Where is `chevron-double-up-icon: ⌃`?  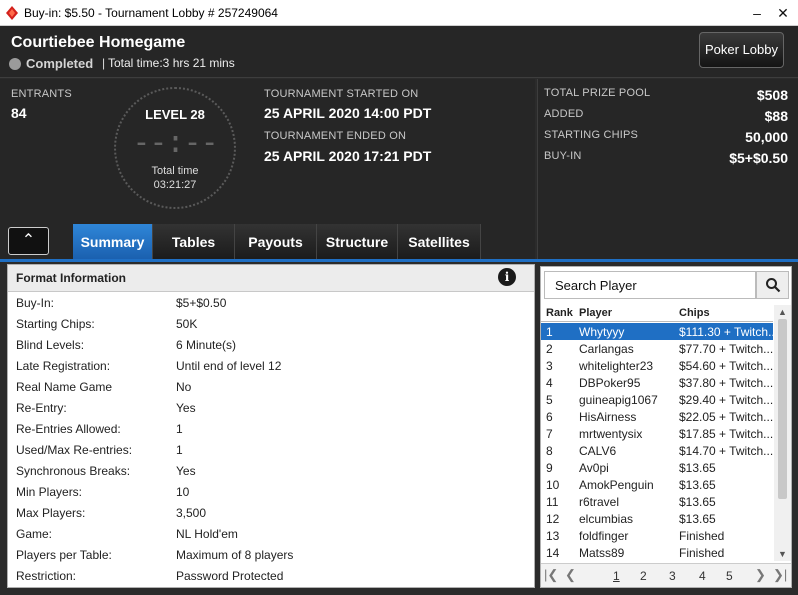
chevron-double-up-icon: ⌃ is located at coordinates (28, 240).